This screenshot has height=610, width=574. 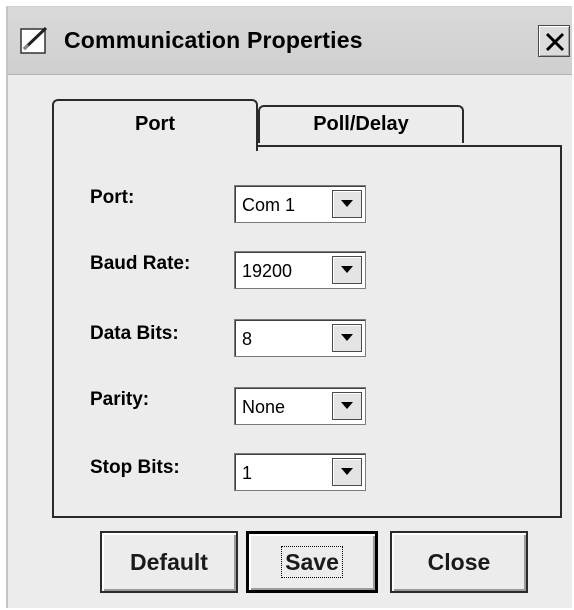 What do you see at coordinates (247, 339) in the screenshot?
I see `data-bits-select-value: 8` at bounding box center [247, 339].